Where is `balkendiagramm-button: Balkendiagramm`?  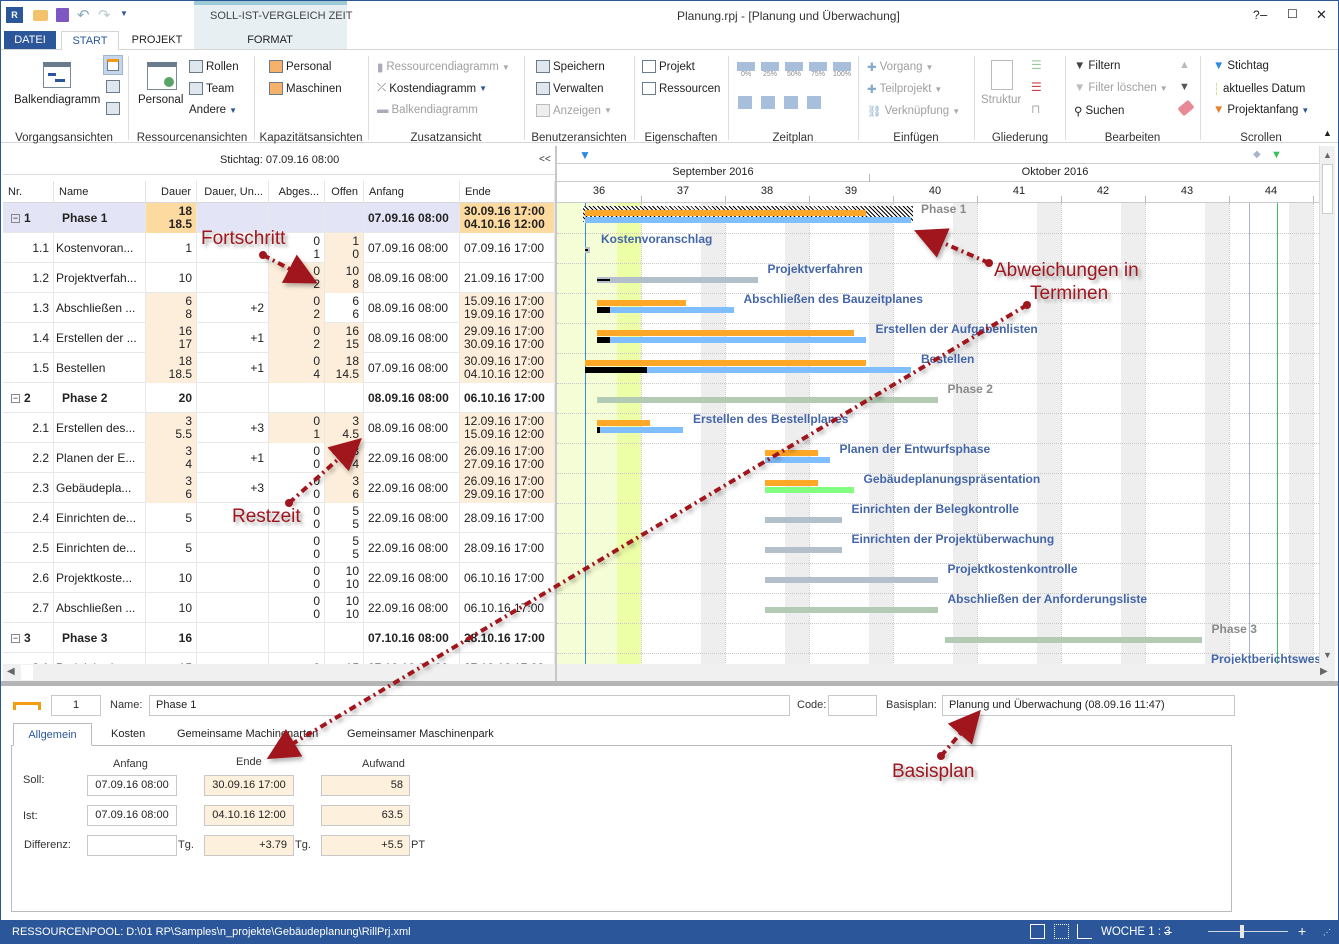 balkendiagramm-button: Balkendiagramm is located at coordinates (57, 100).